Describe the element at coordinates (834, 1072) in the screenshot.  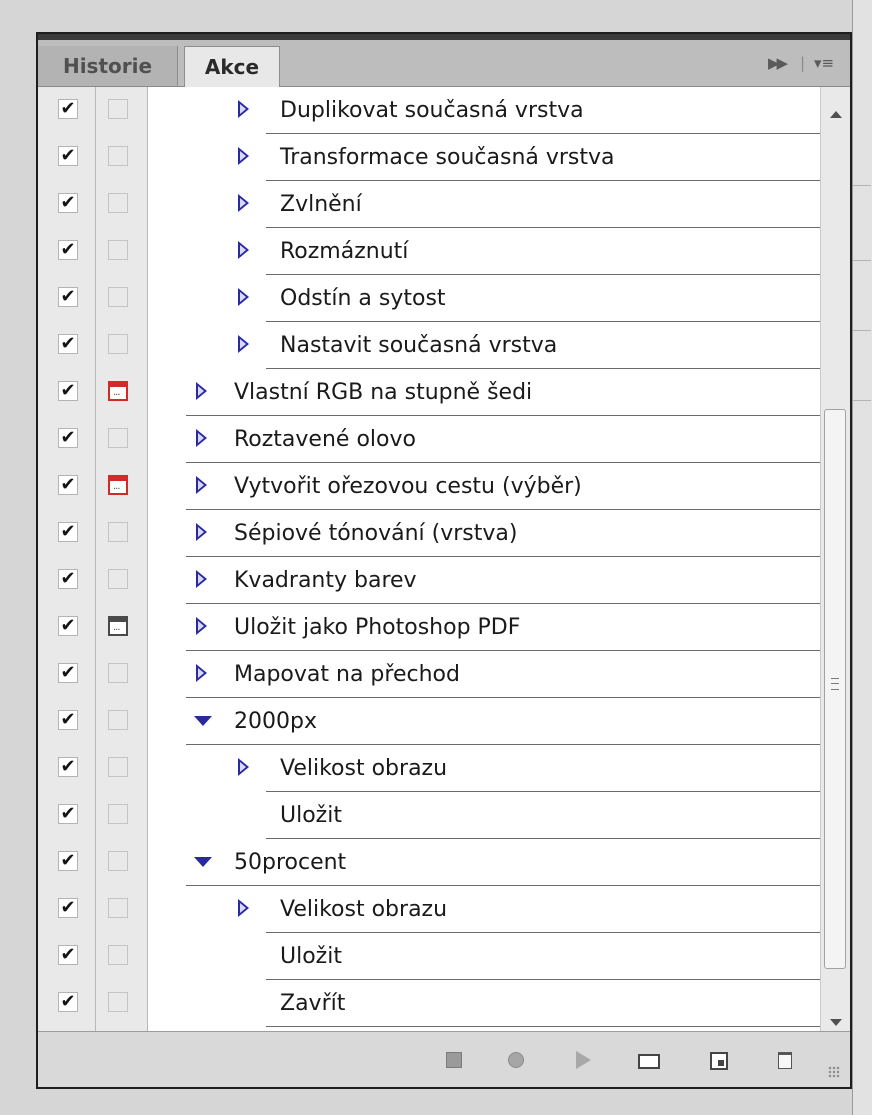
I see `resize-grip-icon` at that location.